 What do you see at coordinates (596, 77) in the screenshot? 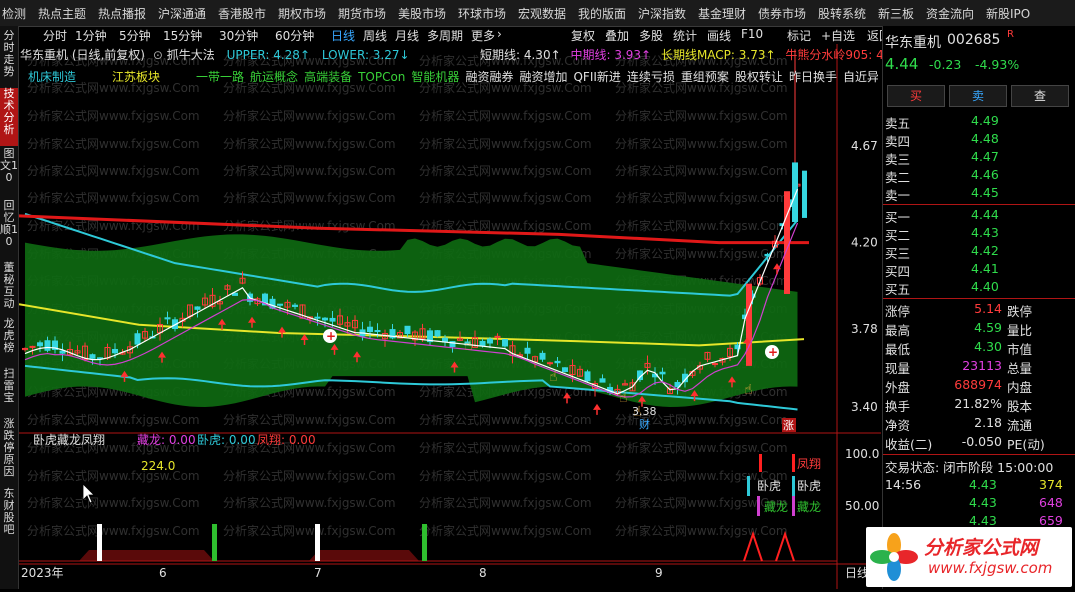
I see `concept-tag: QFII新进` at bounding box center [596, 77].